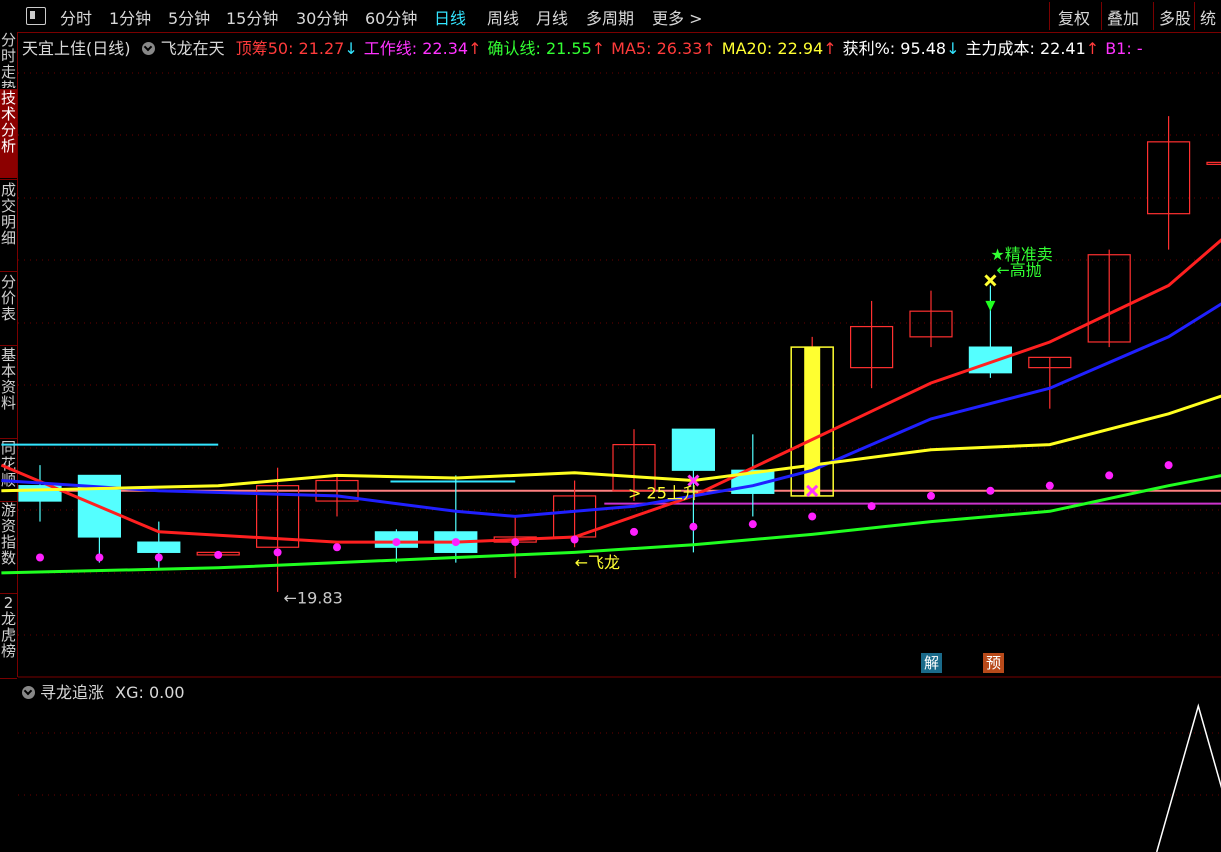 The height and width of the screenshot is (852, 1221). What do you see at coordinates (993, 663) in the screenshot?
I see `yu-button: 预` at bounding box center [993, 663].